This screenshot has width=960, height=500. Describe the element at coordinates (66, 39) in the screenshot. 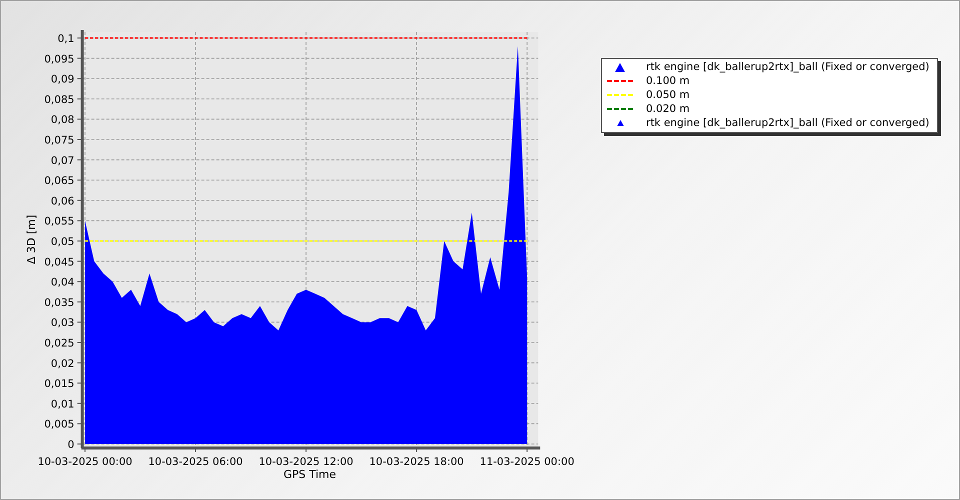

I see `y-tick-label: 0,1` at that location.